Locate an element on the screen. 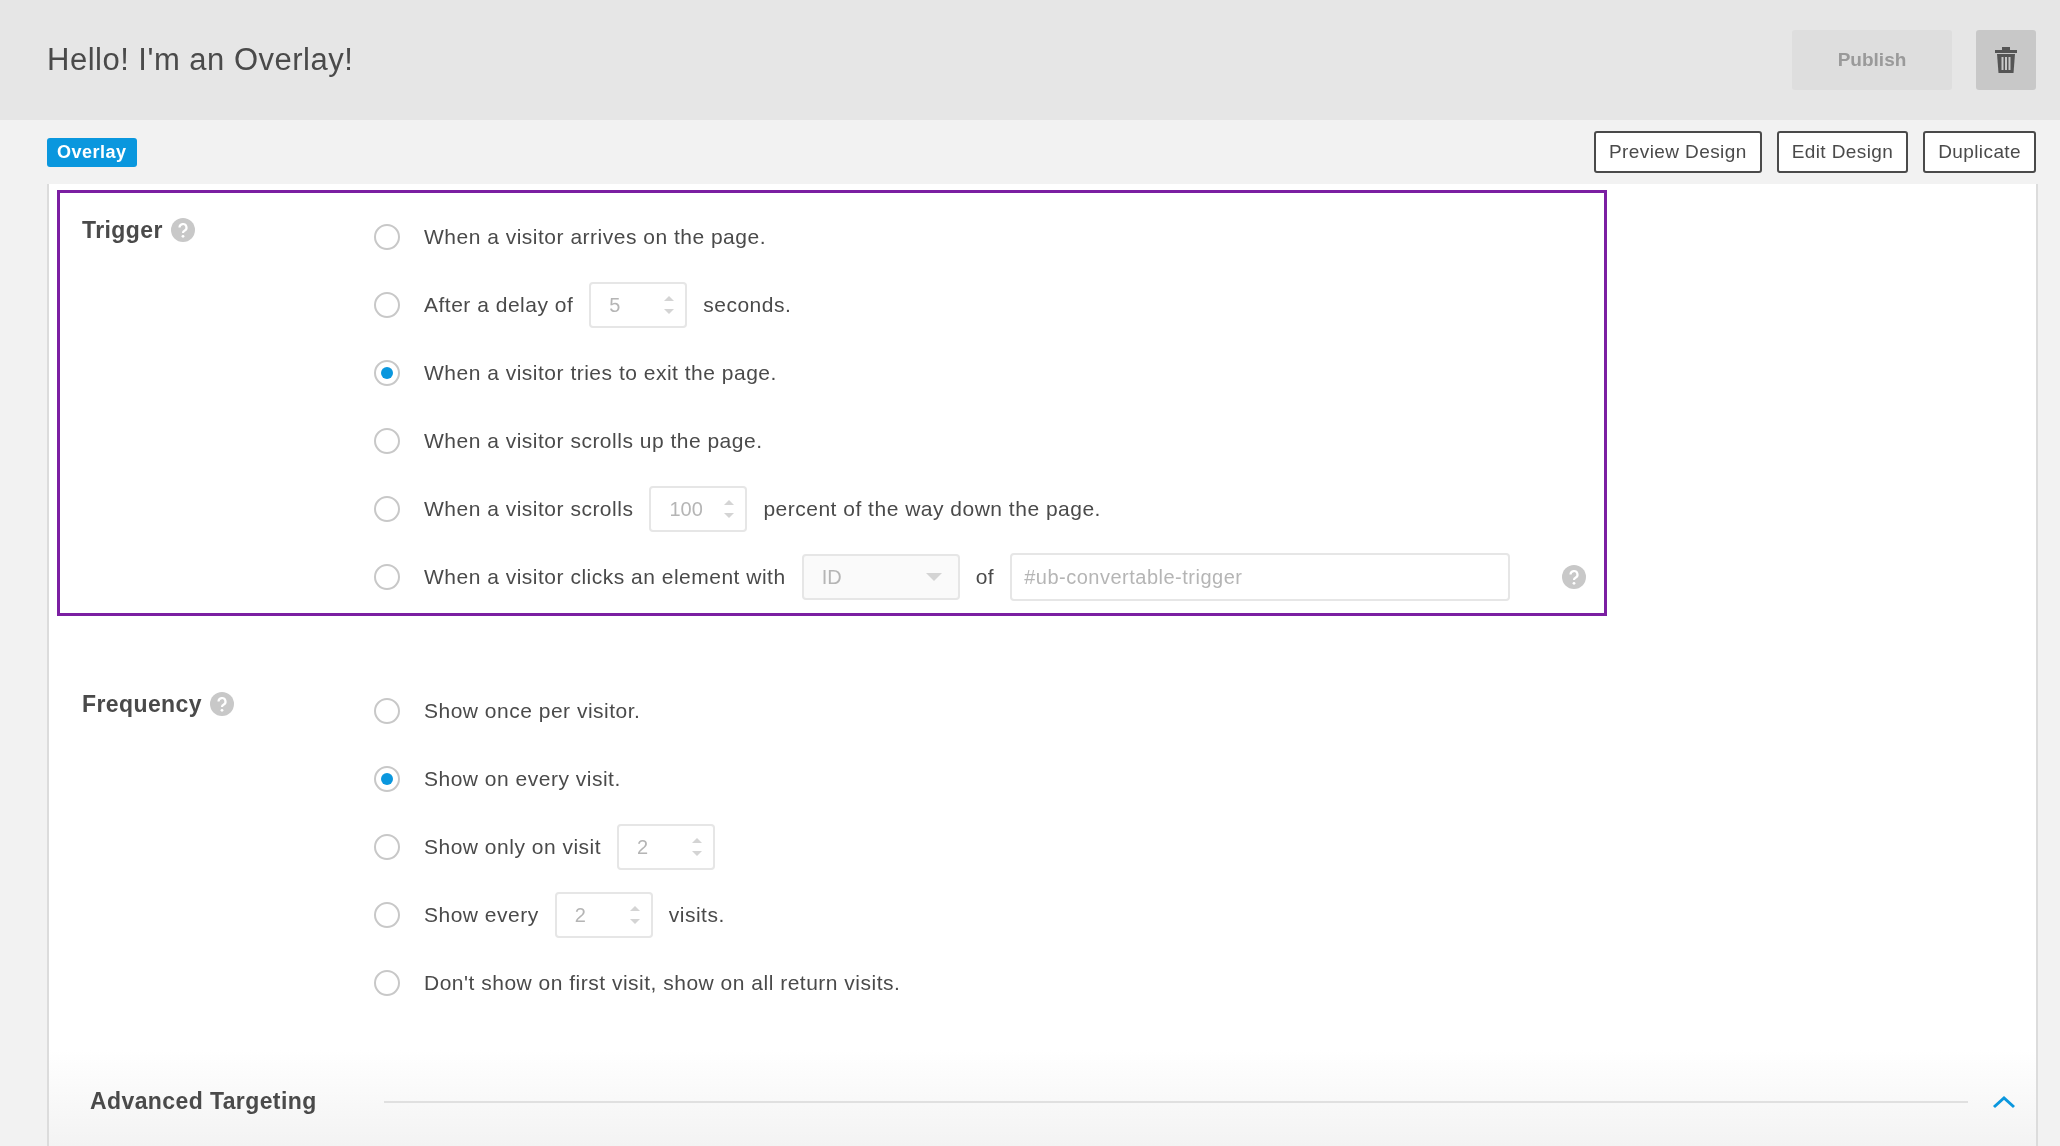  section-title: Advanced Targeting is located at coordinates (204, 1101).